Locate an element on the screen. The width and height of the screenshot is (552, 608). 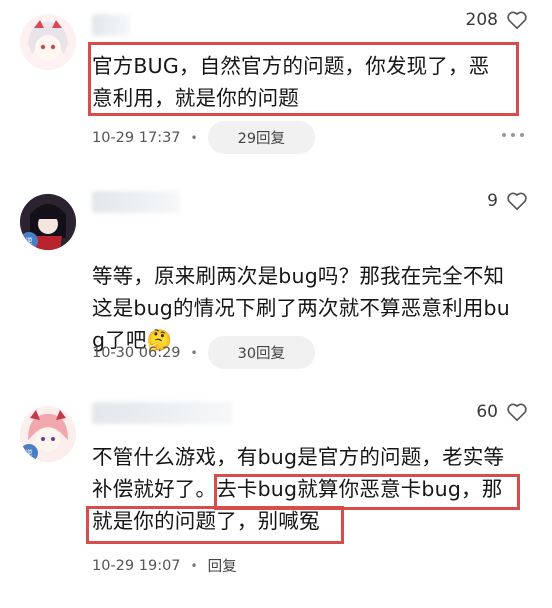
comment-meta: 10-29 19:07 • 回复 is located at coordinates (164, 565).